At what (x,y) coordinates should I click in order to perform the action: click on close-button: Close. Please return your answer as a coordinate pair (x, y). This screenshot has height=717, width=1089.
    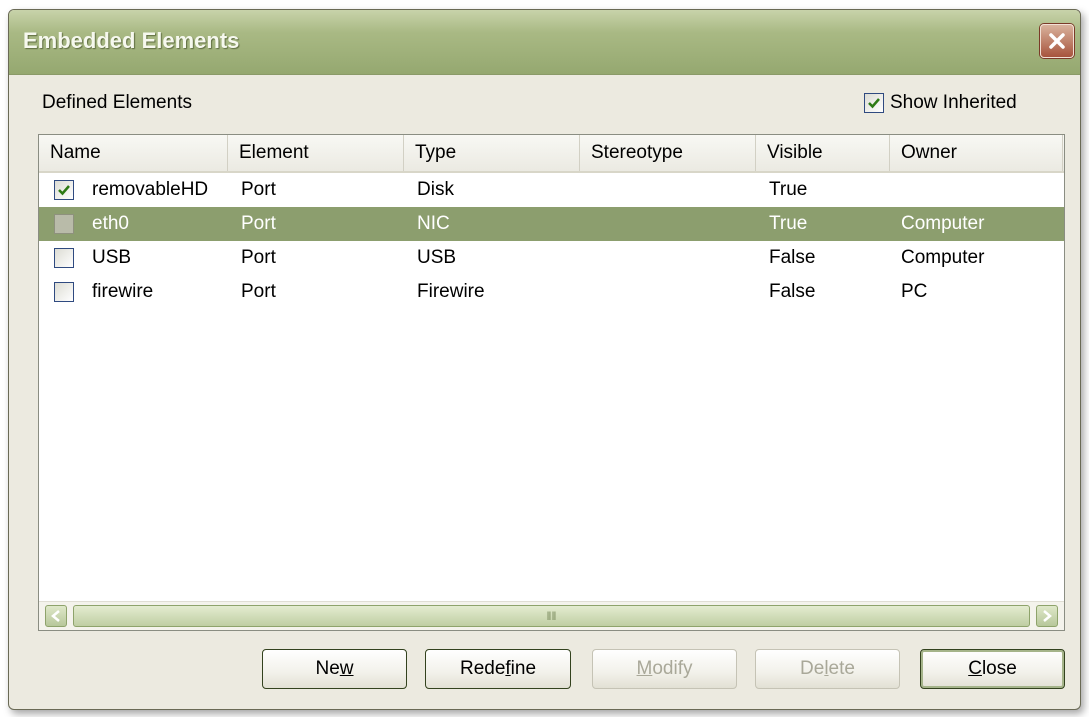
    Looking at the image, I should click on (992, 669).